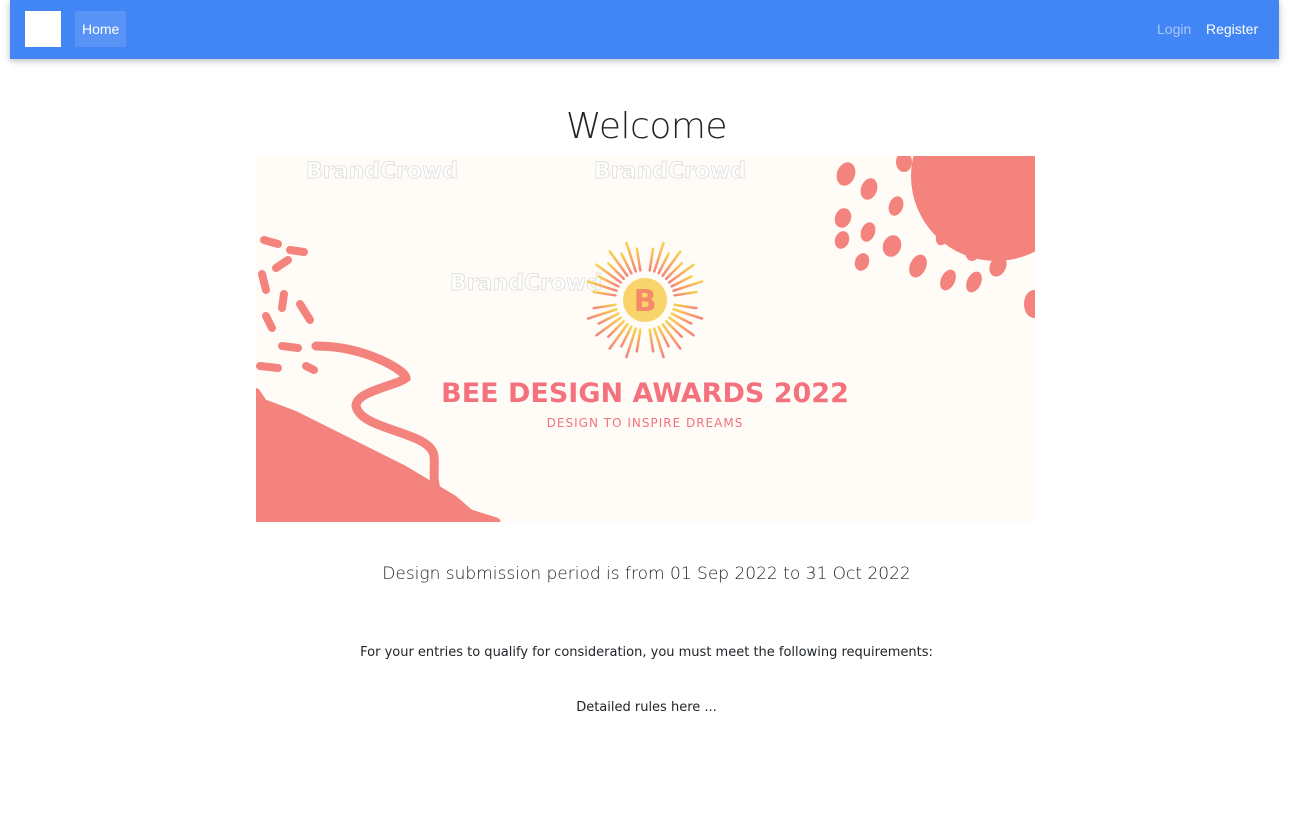 This screenshot has width=1293, height=829. Describe the element at coordinates (101, 29) in the screenshot. I see `nav-home-link: Home` at that location.